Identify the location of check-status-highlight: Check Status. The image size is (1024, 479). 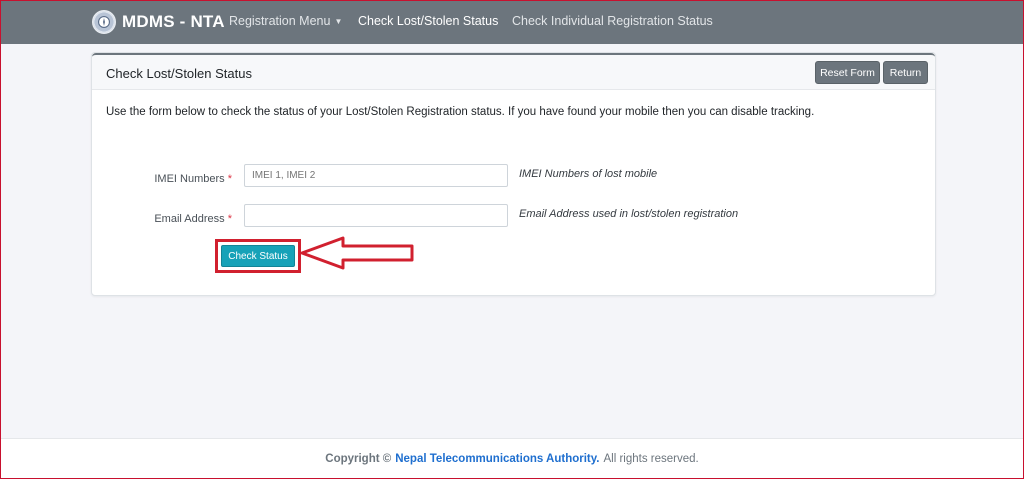
(258, 256).